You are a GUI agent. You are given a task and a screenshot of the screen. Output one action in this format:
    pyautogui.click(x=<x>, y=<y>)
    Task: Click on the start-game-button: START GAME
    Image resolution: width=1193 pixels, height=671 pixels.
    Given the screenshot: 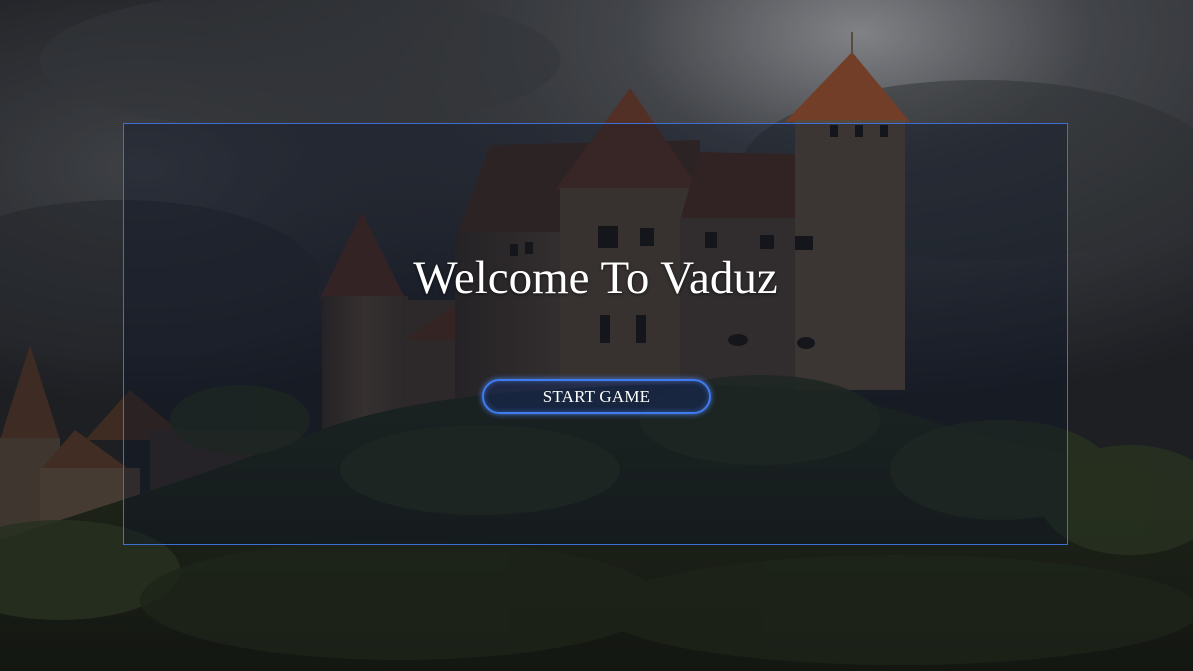 What is the action you would take?
    pyautogui.click(x=596, y=396)
    